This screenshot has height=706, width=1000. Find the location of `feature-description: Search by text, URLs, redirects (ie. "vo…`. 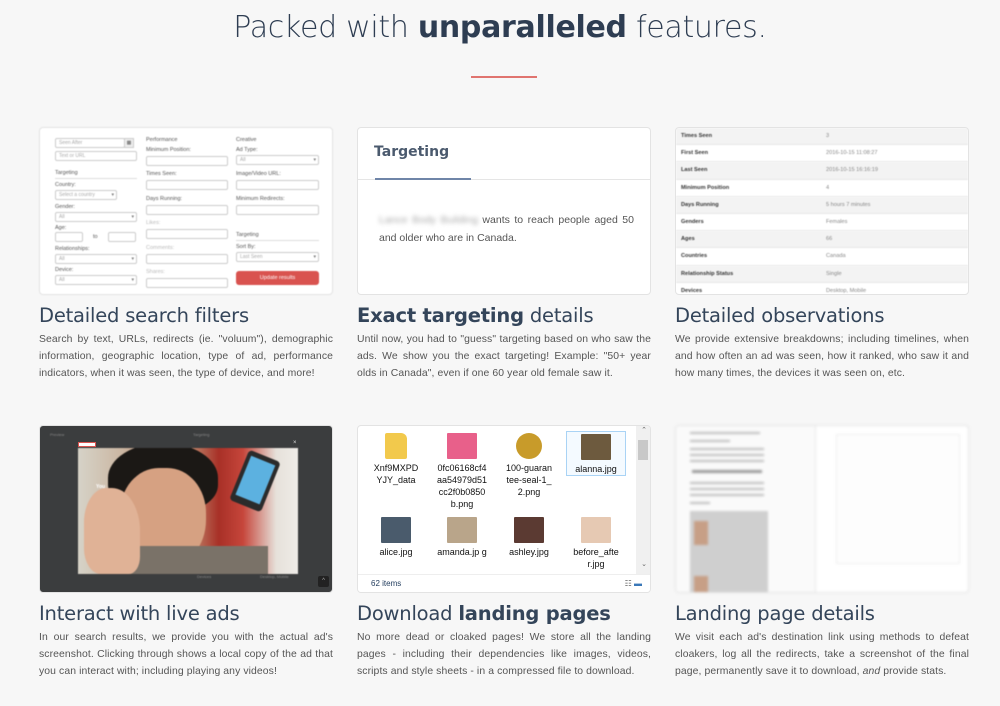

feature-description: Search by text, URLs, redirects (ie. "vo… is located at coordinates (186, 356).